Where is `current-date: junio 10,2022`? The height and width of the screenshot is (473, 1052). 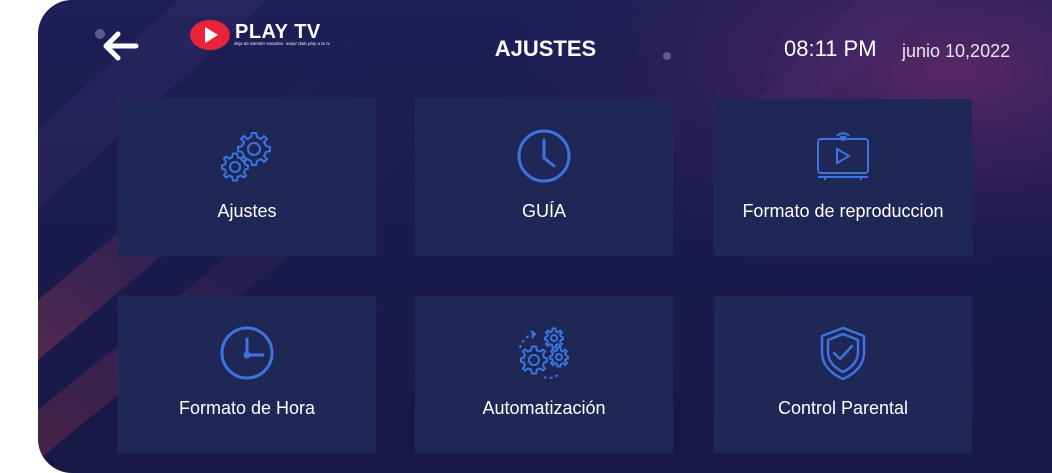
current-date: junio 10,2022 is located at coordinates (956, 51).